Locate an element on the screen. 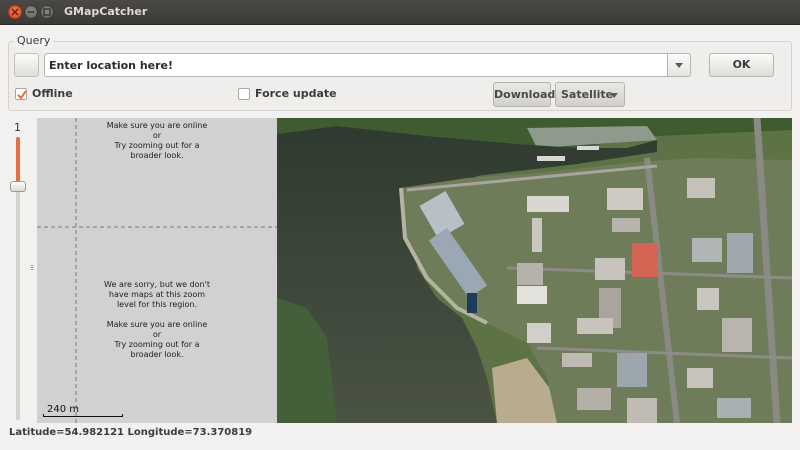  maximize-window-button is located at coordinates (47, 12).